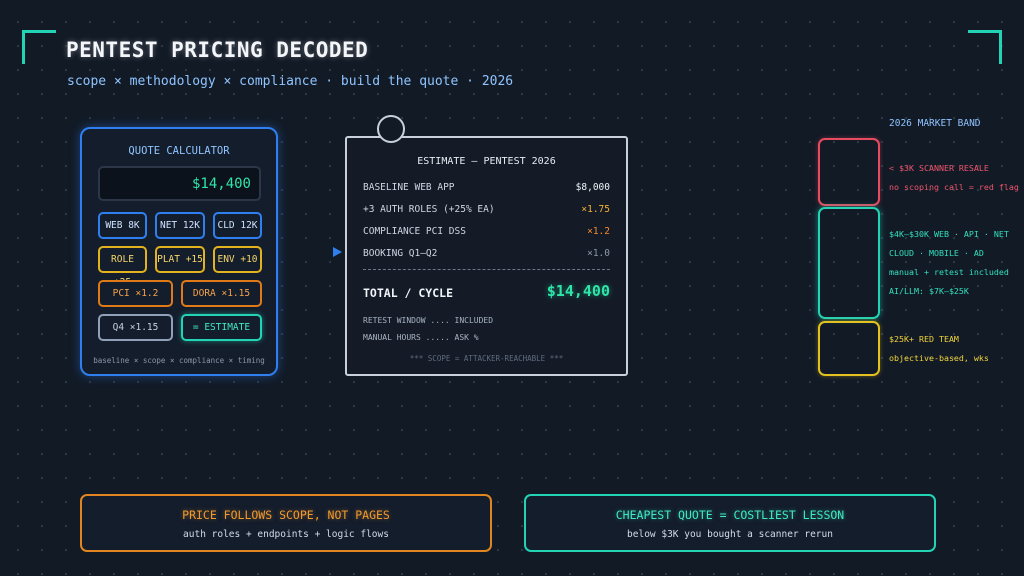 The width and height of the screenshot is (1024, 576). What do you see at coordinates (421, 337) in the screenshot?
I see `receipt-note: MANUAL HOURS ..... ASK %` at bounding box center [421, 337].